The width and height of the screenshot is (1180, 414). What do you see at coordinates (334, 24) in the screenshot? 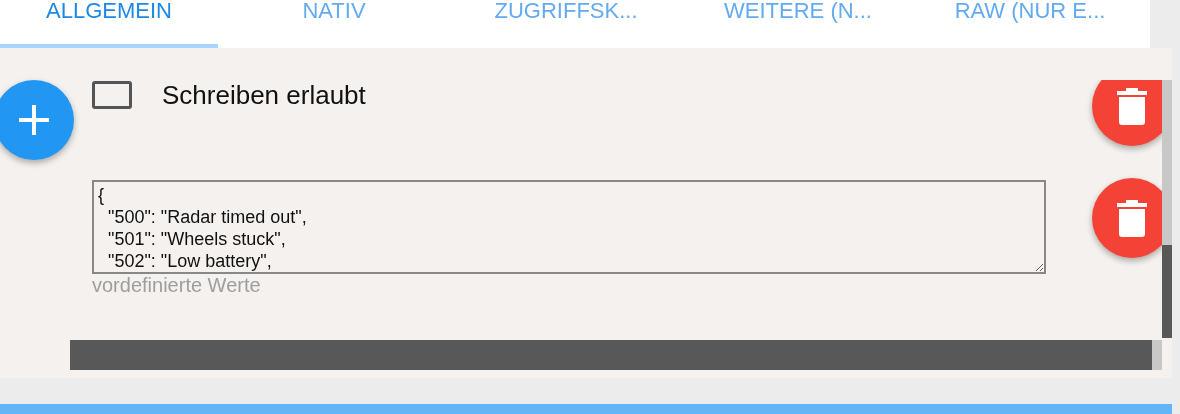
I see `tab: NATIV` at bounding box center [334, 24].